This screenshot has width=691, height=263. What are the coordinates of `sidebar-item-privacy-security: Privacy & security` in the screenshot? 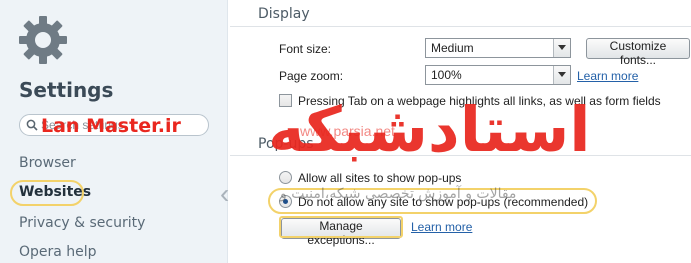 It's located at (82, 223).